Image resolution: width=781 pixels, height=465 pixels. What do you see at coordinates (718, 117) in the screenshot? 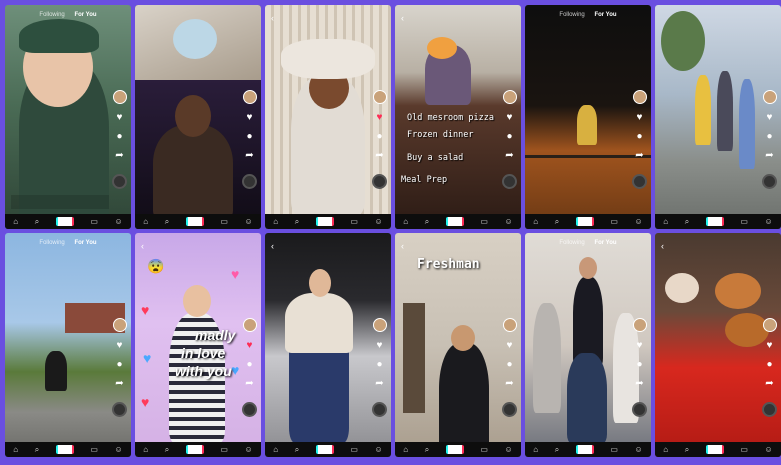
I see `video-tile-6: ♥ ● ➦ ⌂ ⌕ ▭ ☺` at bounding box center [718, 117].